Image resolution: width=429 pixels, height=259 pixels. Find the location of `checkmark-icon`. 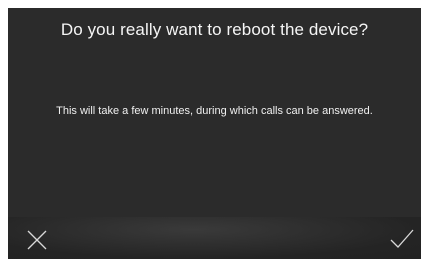

checkmark-icon is located at coordinates (402, 238).